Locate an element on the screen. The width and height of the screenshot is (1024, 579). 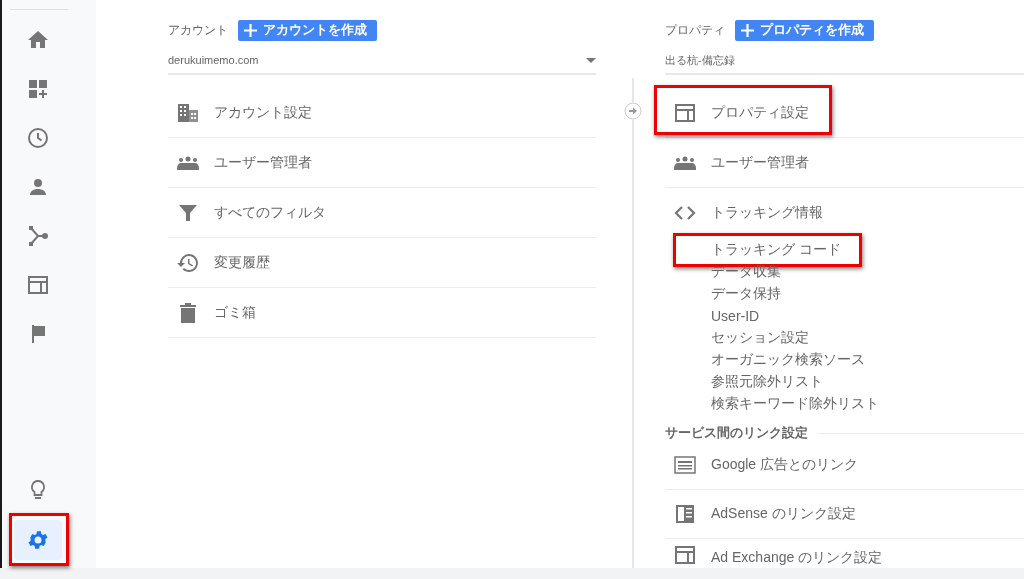
nav-button is located at coordinates (38, 540).